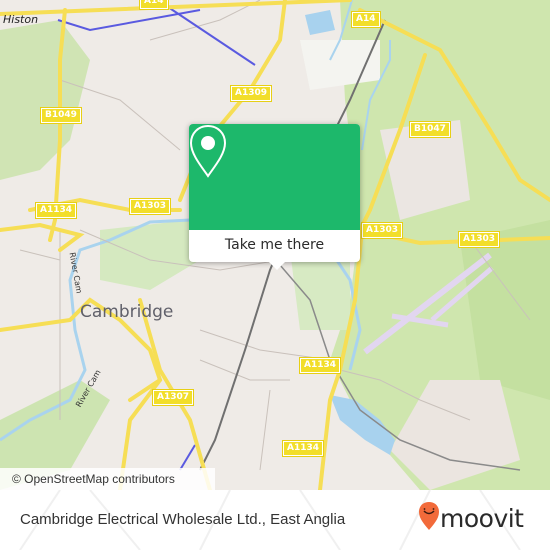 The height and width of the screenshot is (550, 550). What do you see at coordinates (150, 255) in the screenshot?
I see `green-area-jesus` at bounding box center [150, 255].